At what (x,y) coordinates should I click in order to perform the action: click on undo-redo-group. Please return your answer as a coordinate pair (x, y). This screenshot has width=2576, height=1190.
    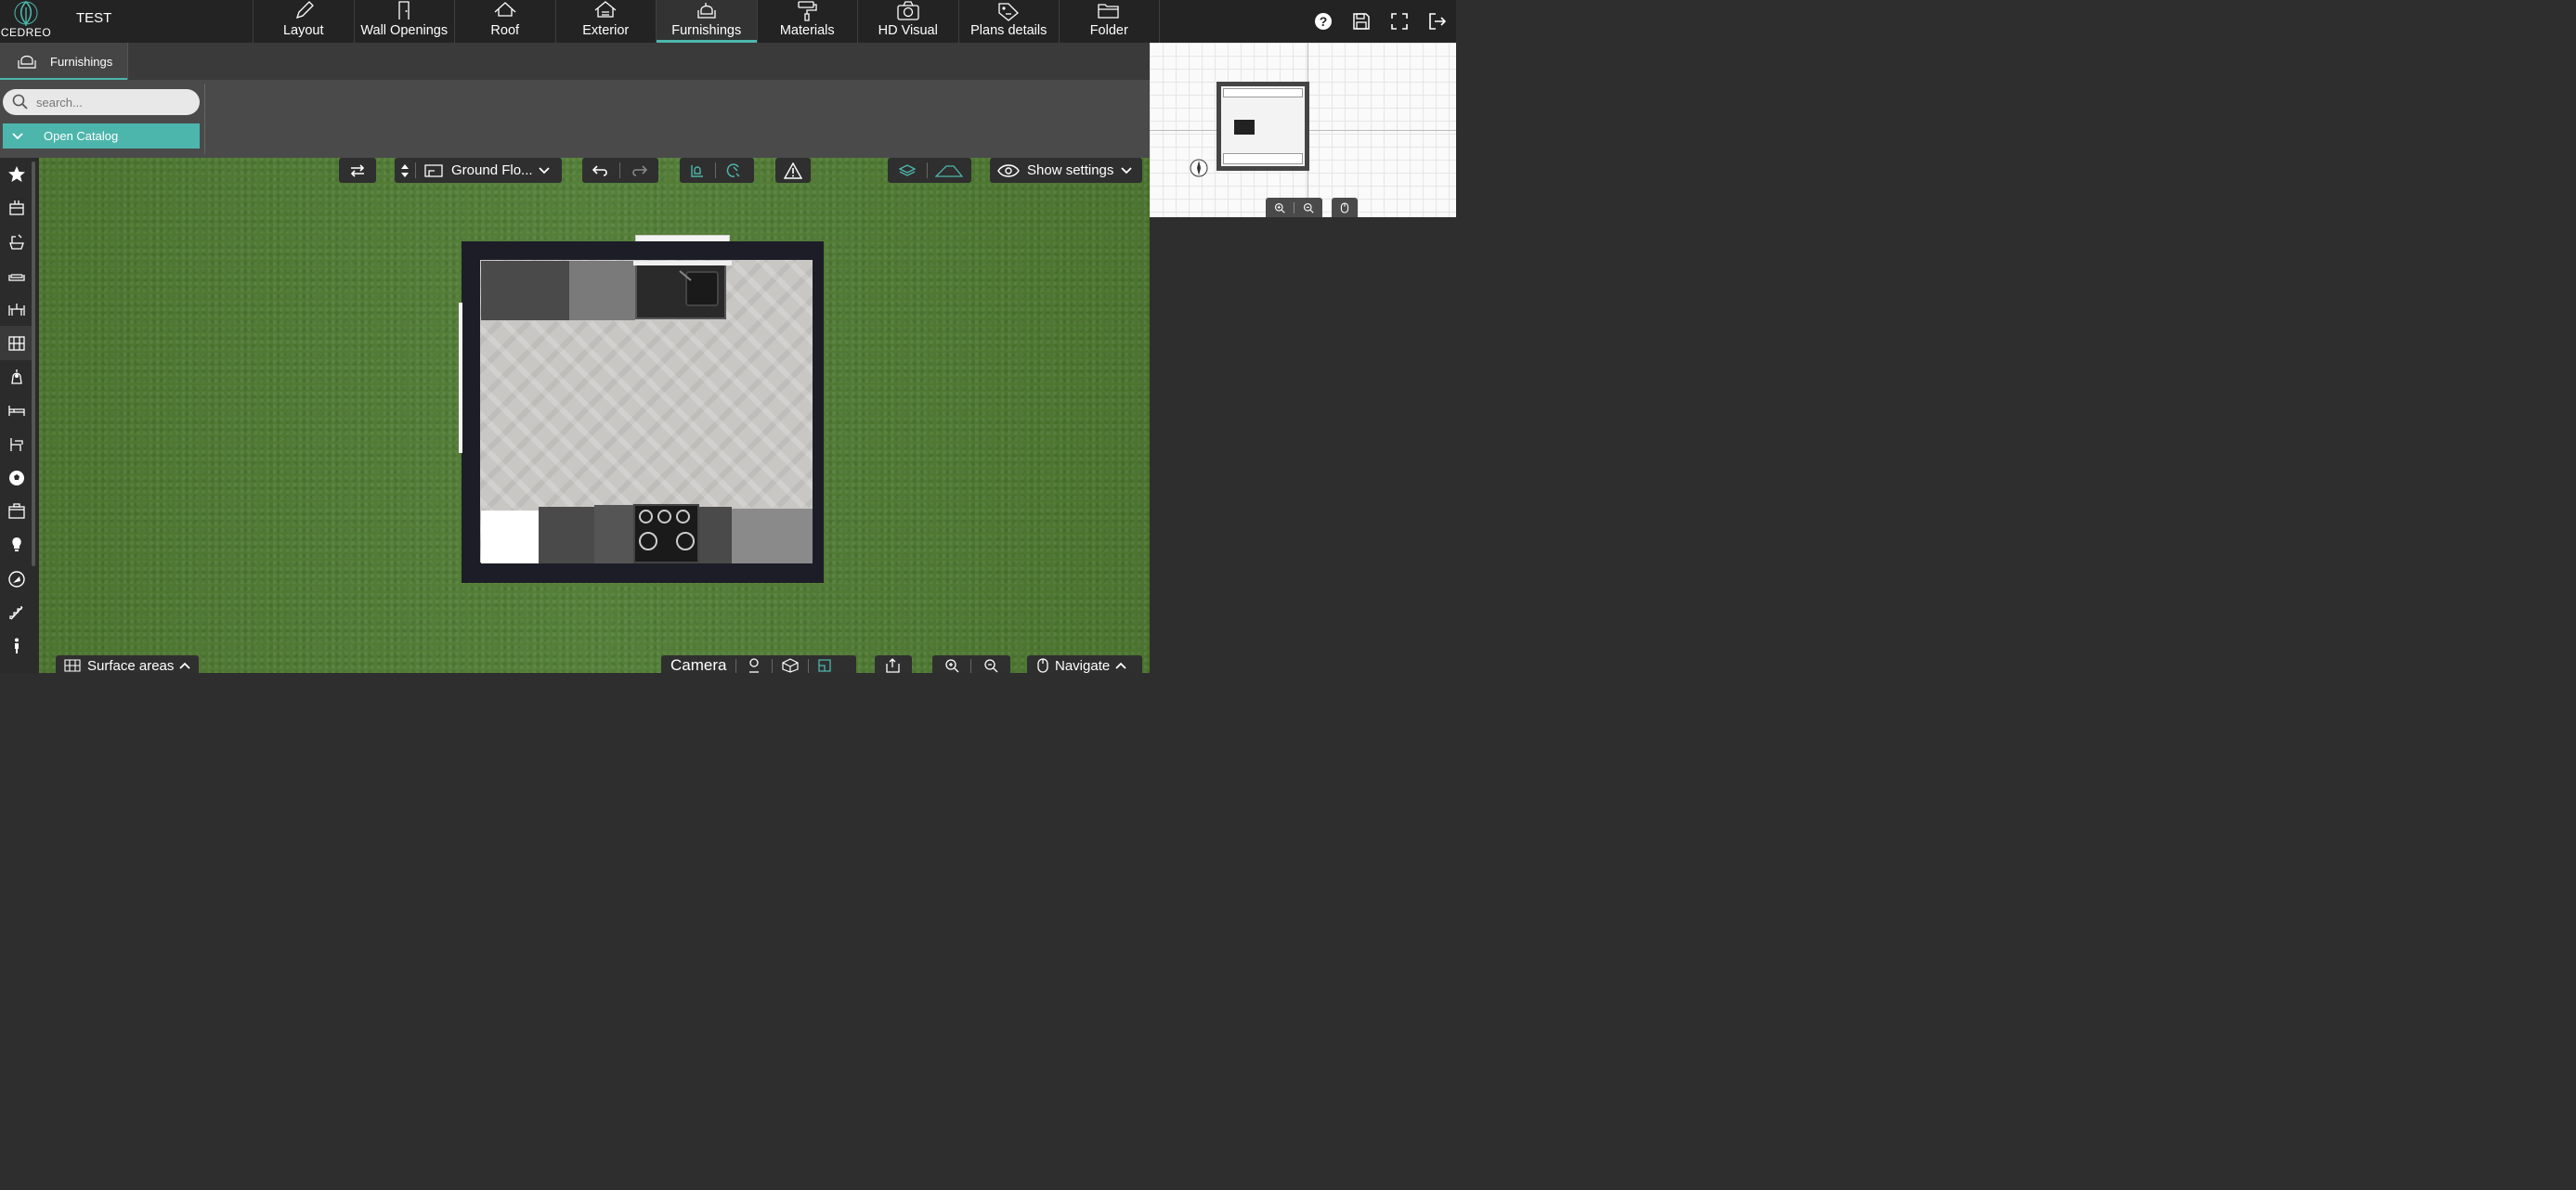
    Looking at the image, I should click on (620, 170).